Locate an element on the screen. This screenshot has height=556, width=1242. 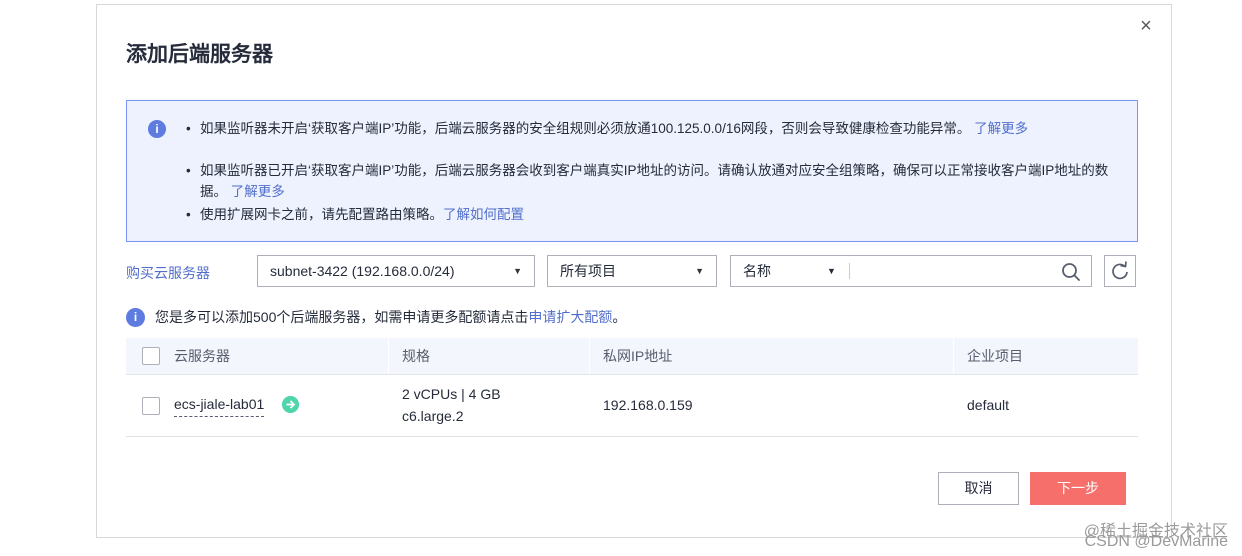
select-all-checkbox is located at coordinates (151, 356).